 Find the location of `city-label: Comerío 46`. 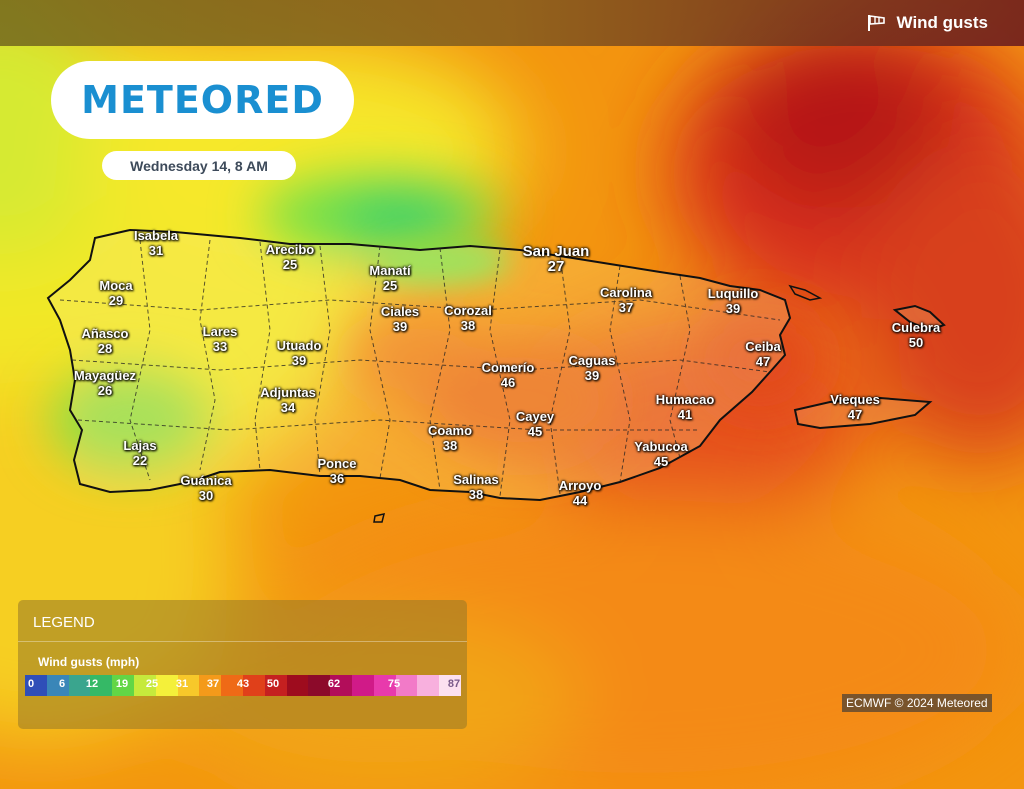

city-label: Comerío 46 is located at coordinates (508, 375).